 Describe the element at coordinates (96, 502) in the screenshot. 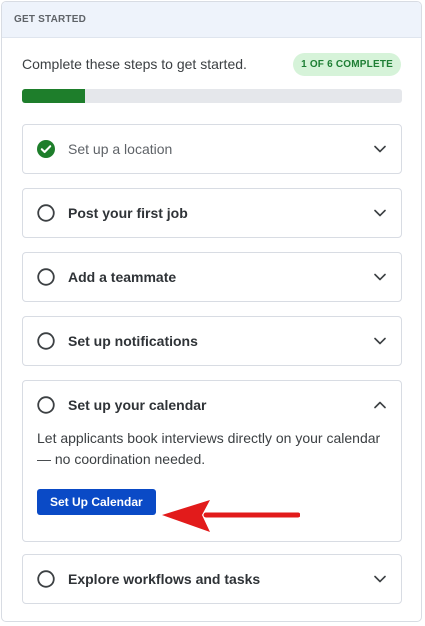

I see `set-up-calendar-button: Set Up Calendar` at that location.